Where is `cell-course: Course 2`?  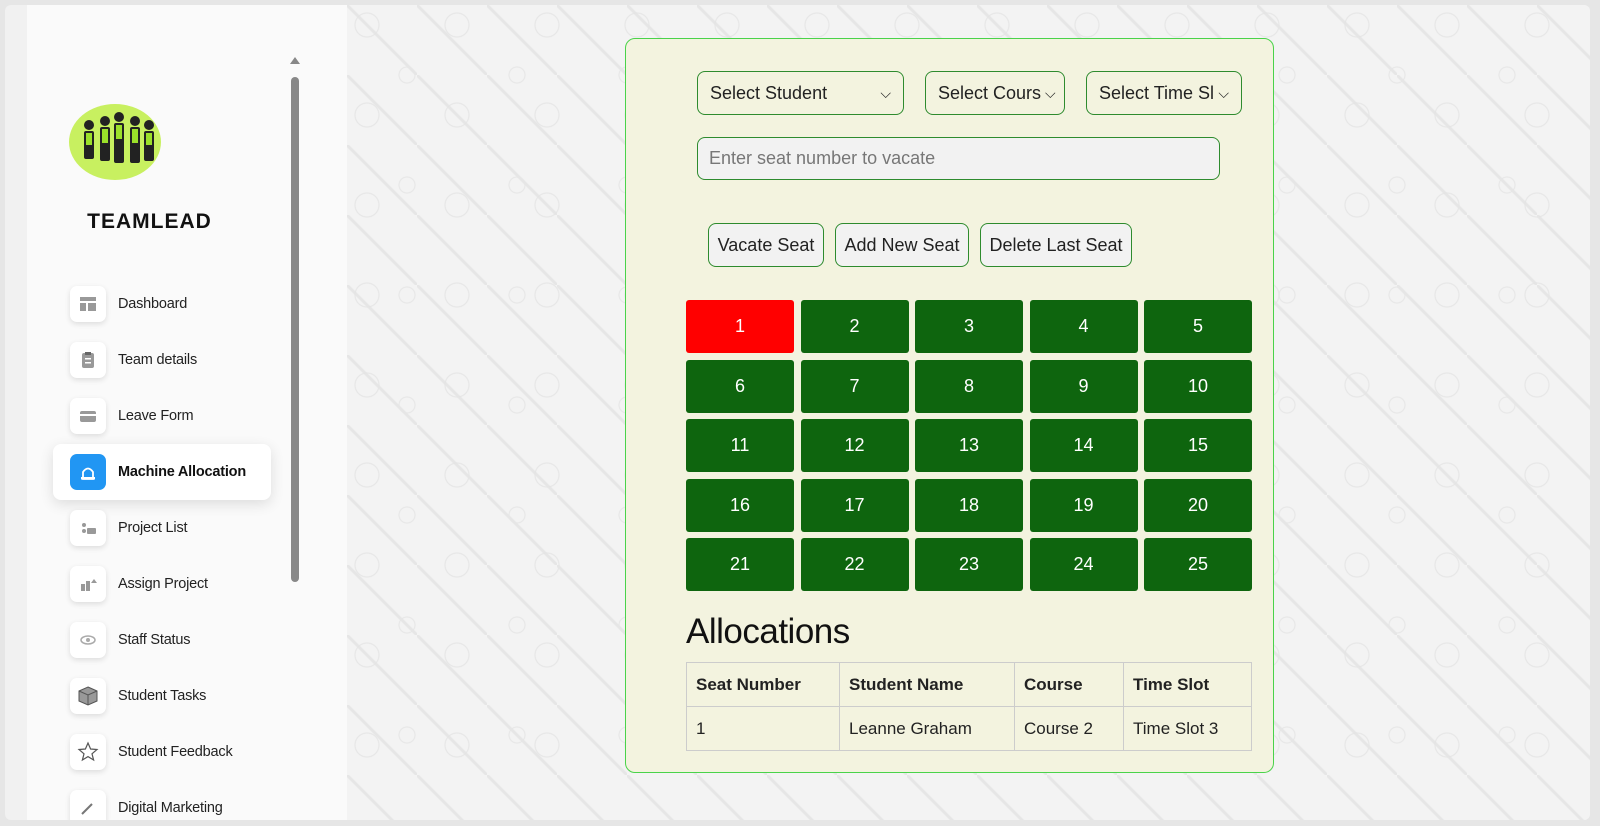
cell-course: Course 2 is located at coordinates (1069, 728).